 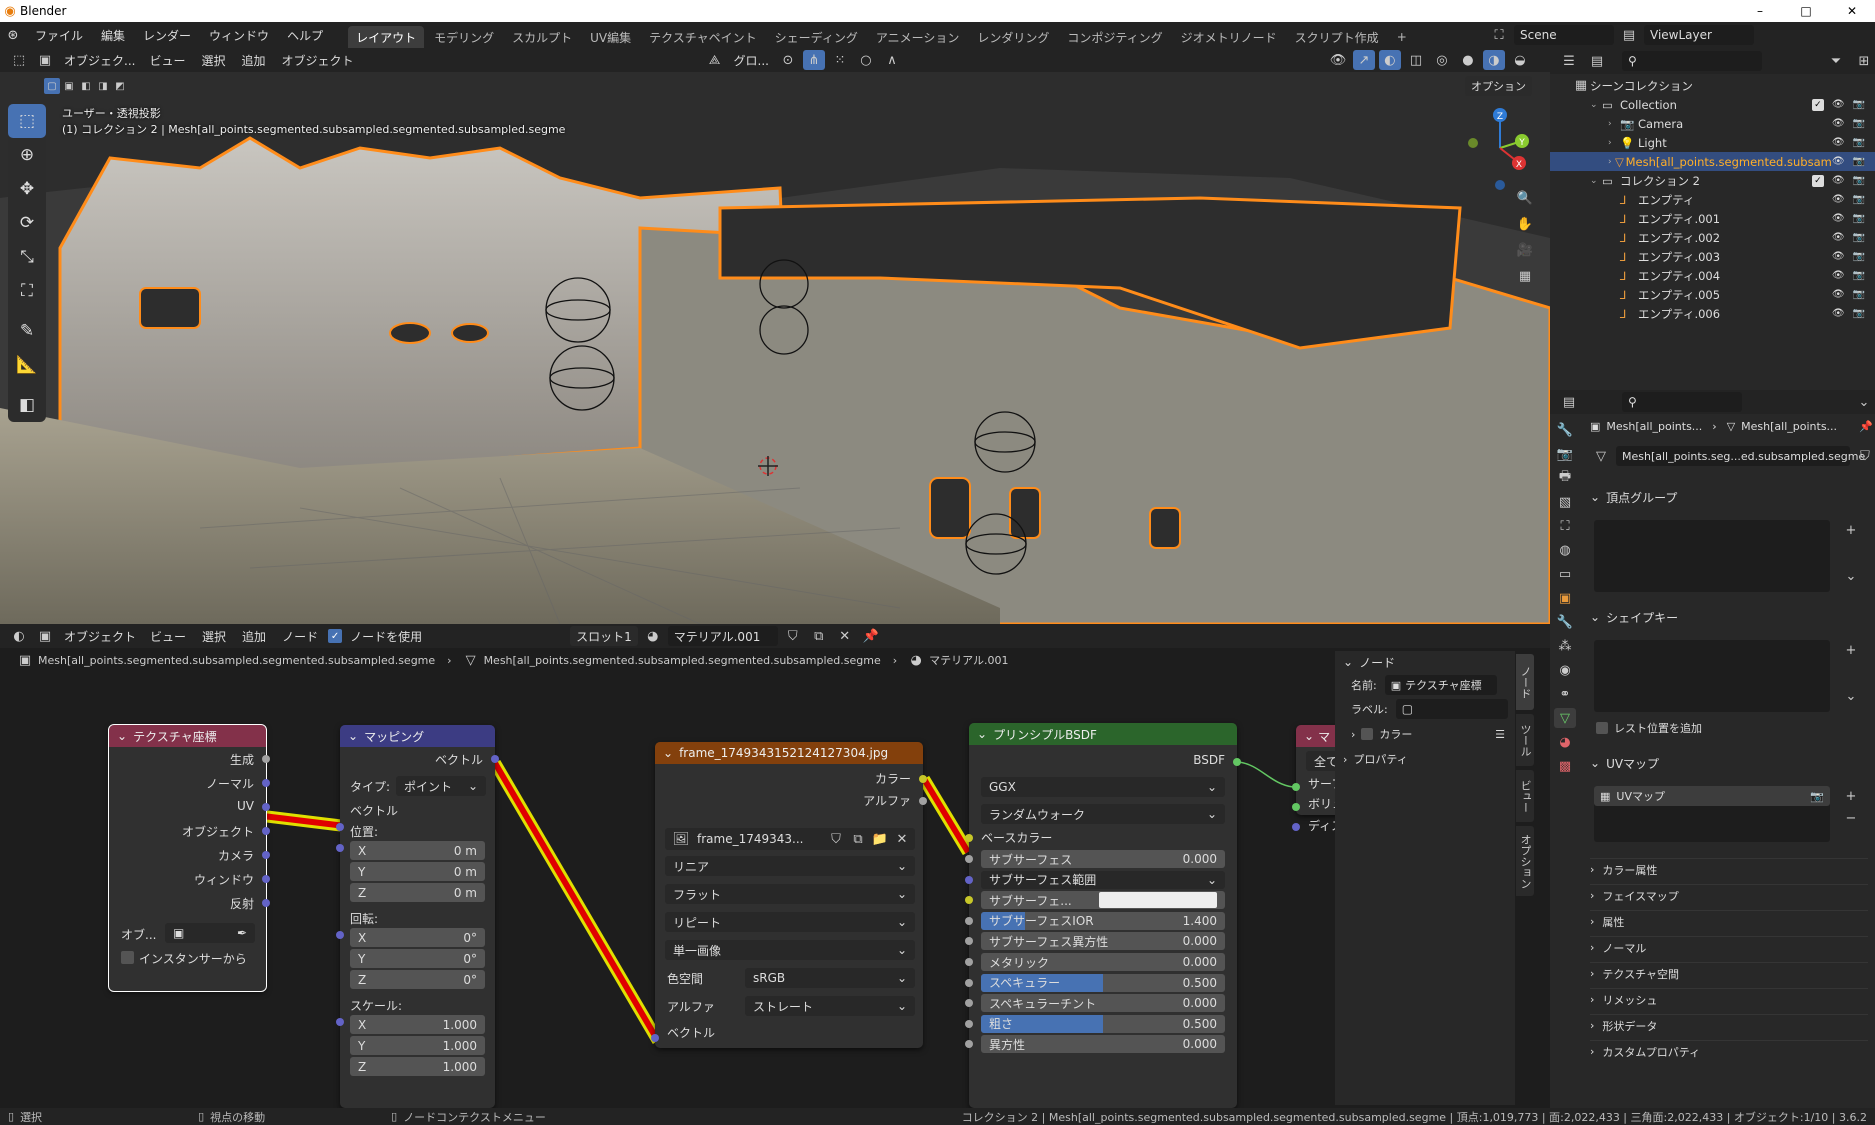 I want to click on sss-method-dropdown: ランダムウォーク ⌄, so click(x=1103, y=814).